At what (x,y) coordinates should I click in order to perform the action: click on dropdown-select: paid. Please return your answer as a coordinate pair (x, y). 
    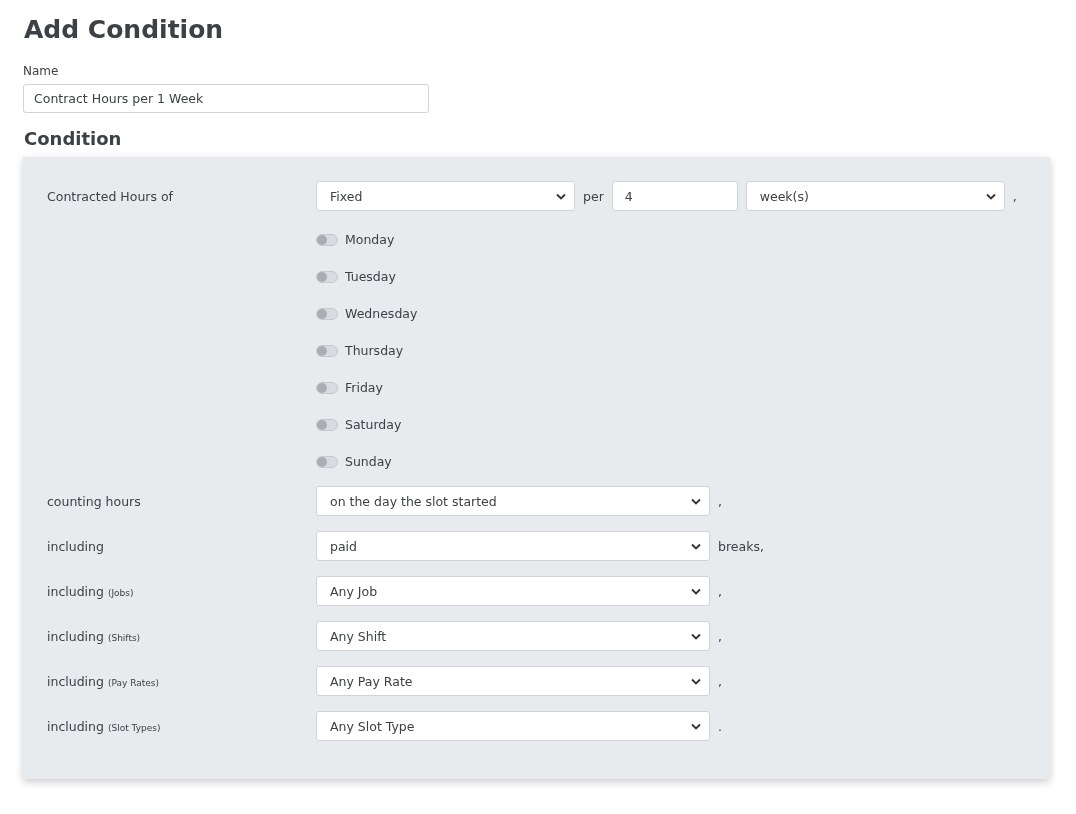
    Looking at the image, I should click on (513, 546).